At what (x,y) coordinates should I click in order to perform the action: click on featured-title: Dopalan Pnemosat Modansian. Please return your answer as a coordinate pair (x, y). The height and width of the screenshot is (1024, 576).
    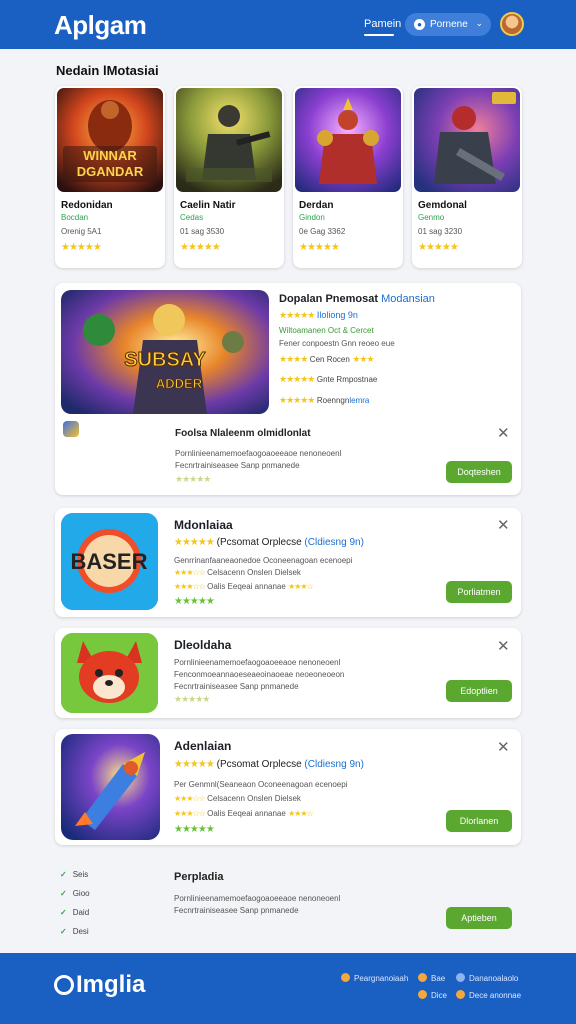
    Looking at the image, I should click on (357, 299).